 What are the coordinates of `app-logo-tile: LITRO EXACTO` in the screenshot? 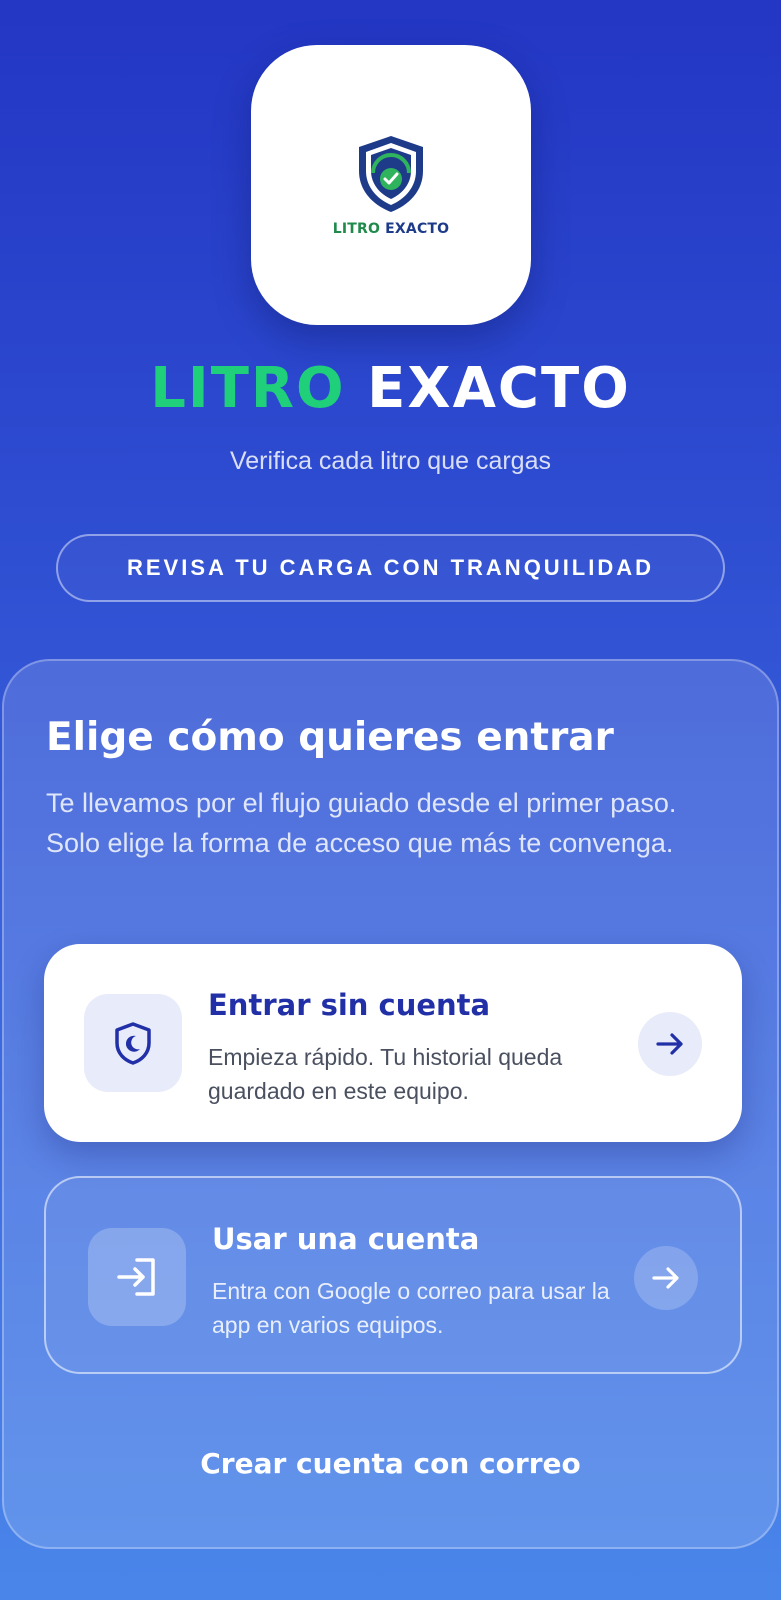 It's located at (391, 185).